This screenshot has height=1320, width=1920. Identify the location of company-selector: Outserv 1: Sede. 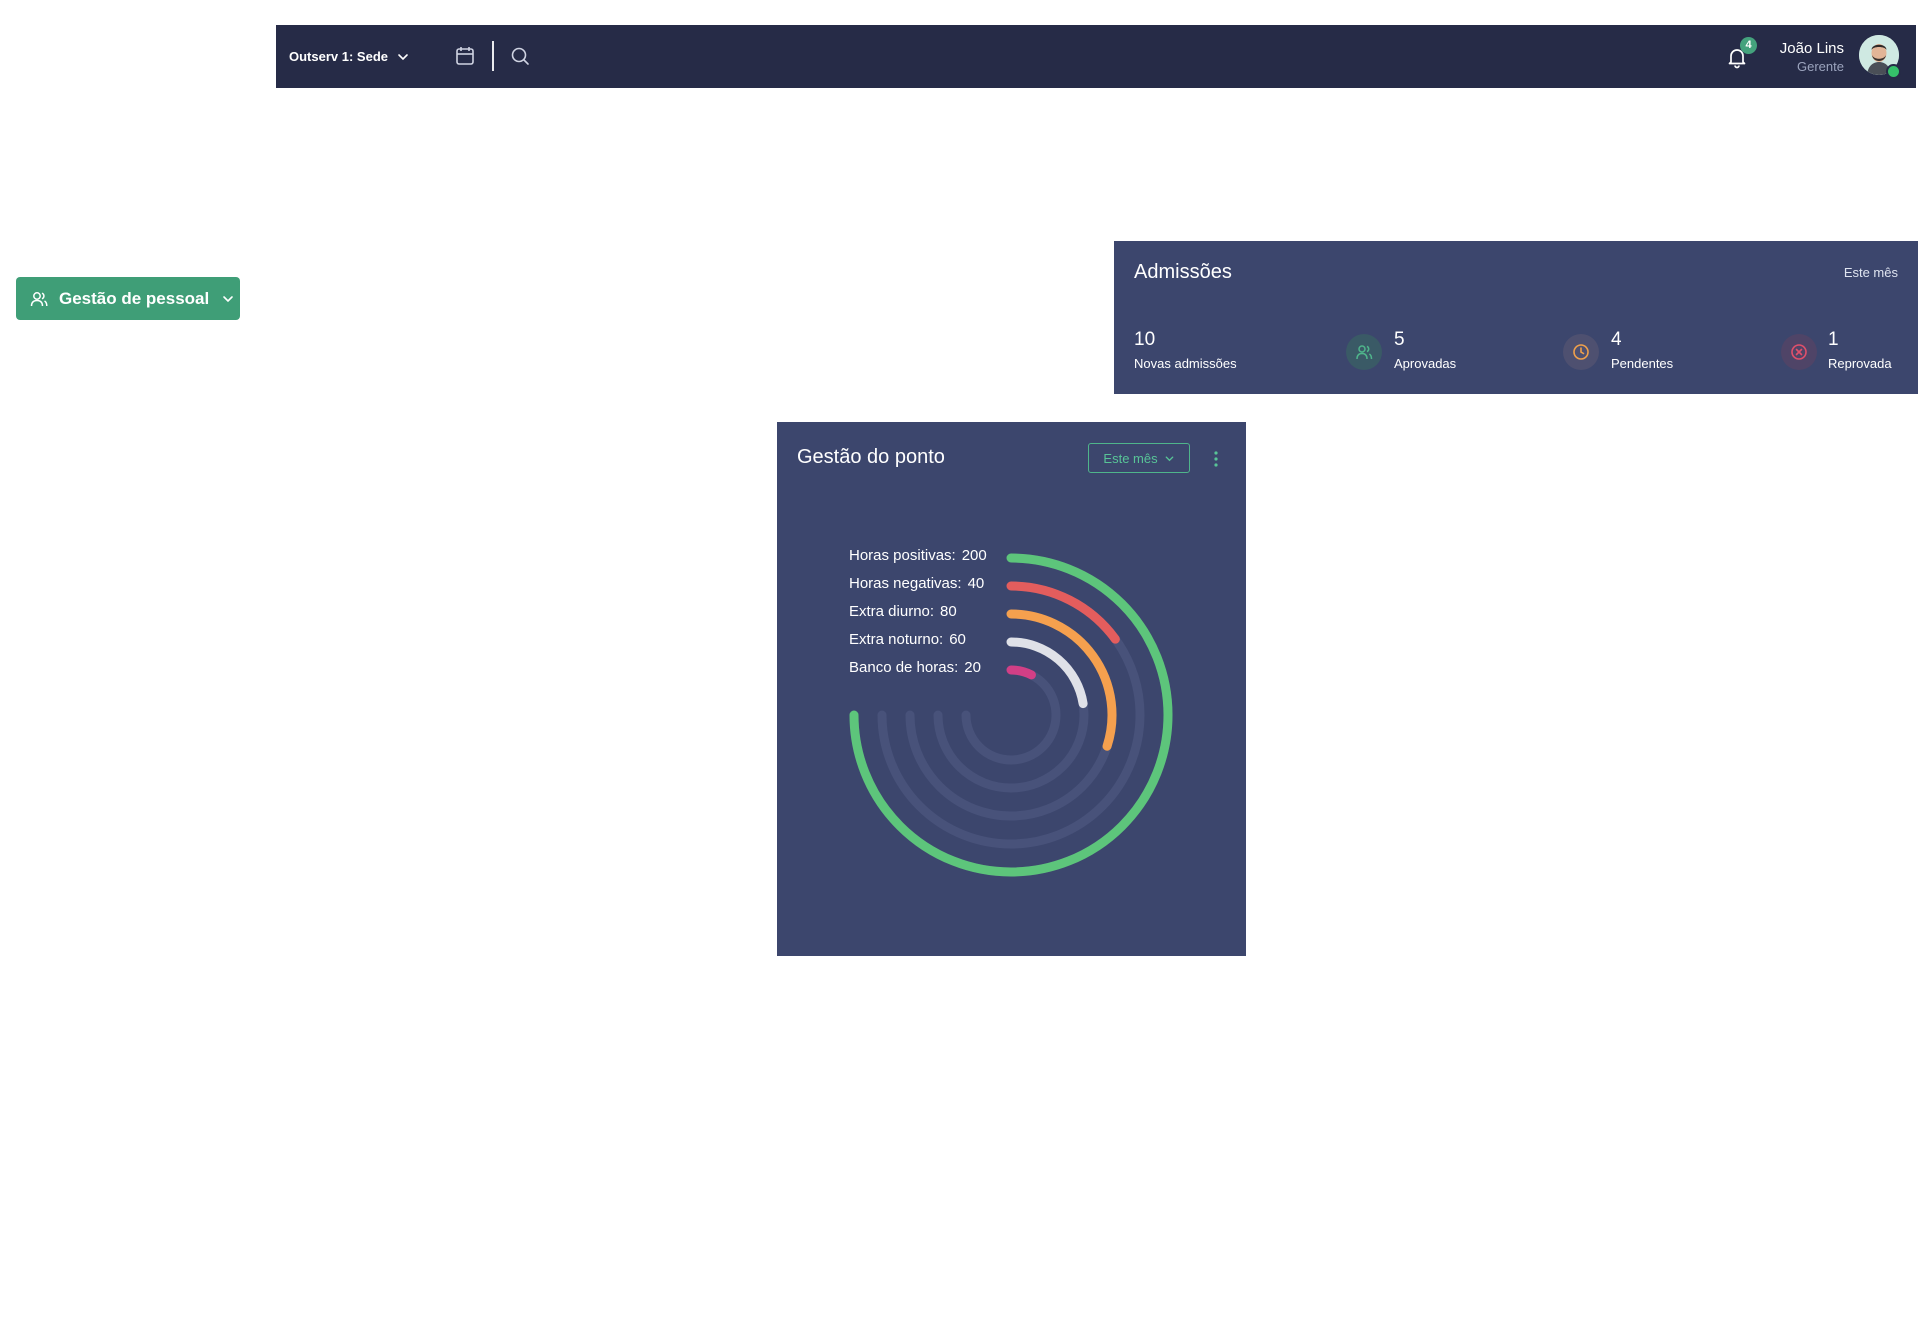
(349, 56).